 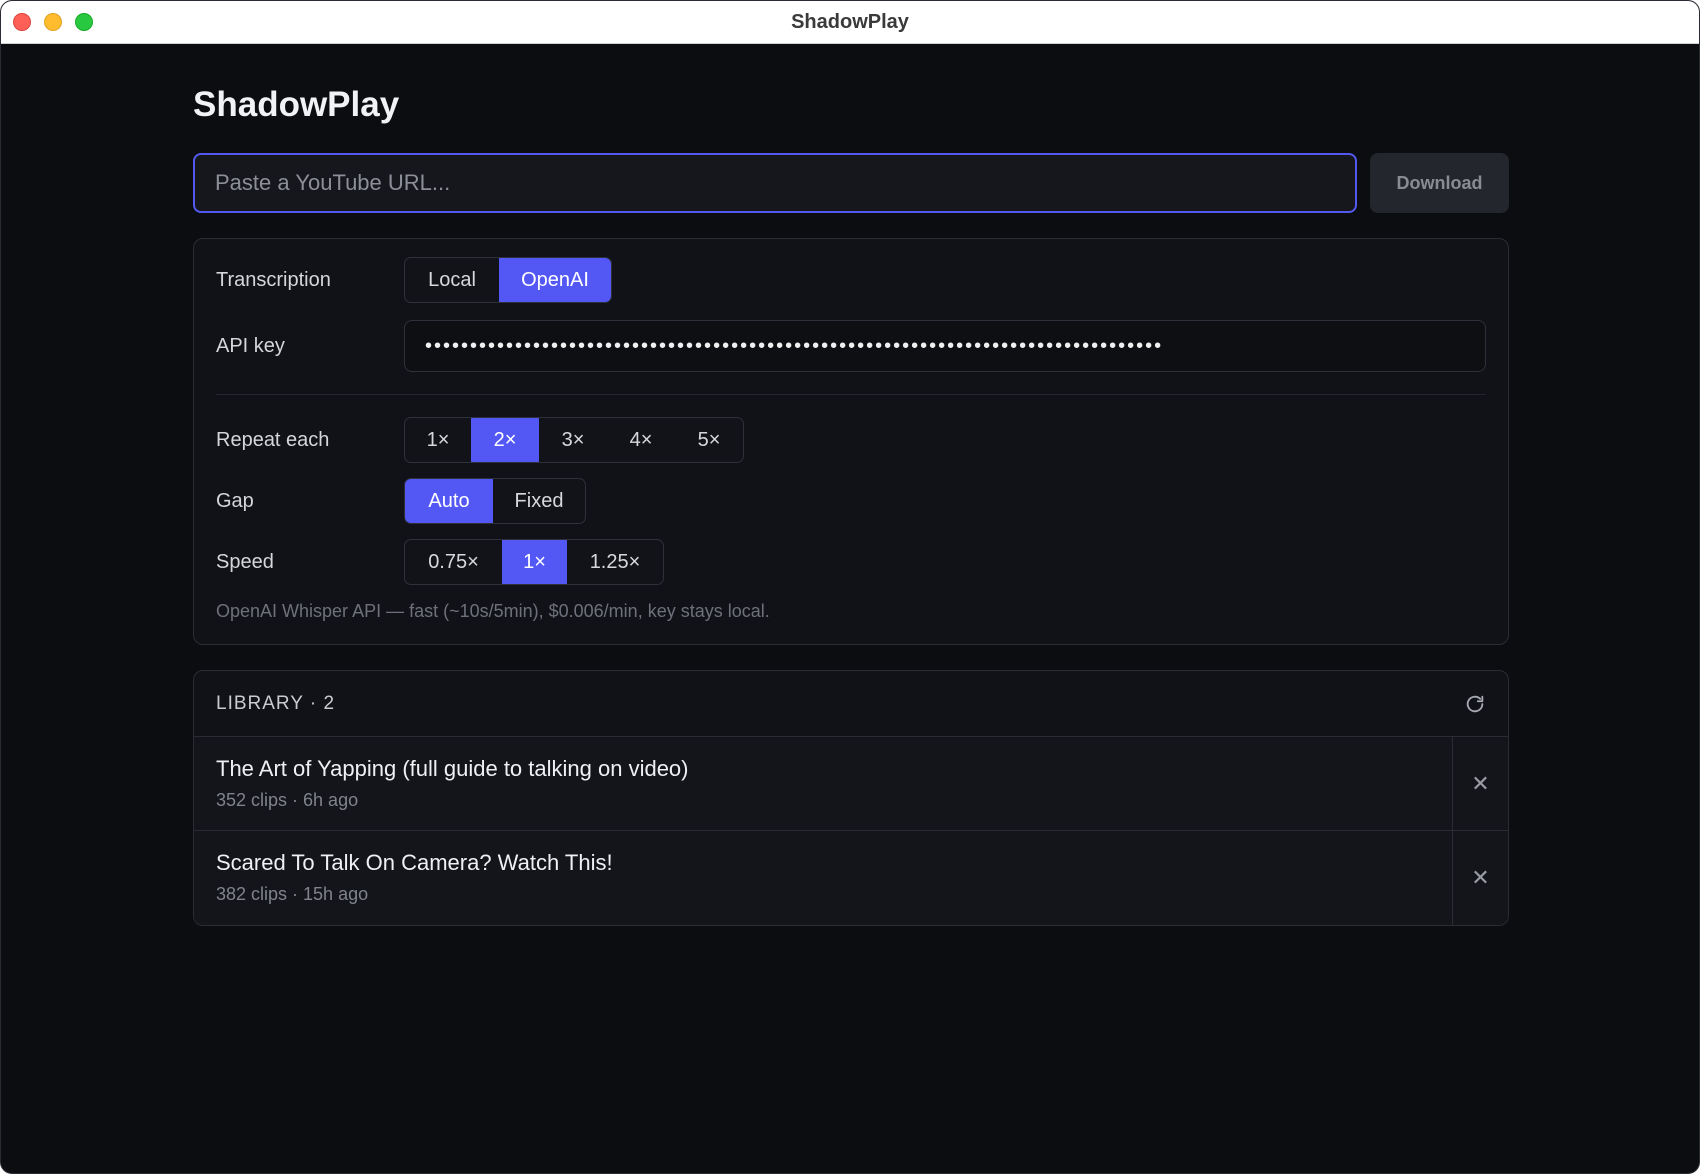 I want to click on repeat-option-1x: 1×, so click(x=438, y=440).